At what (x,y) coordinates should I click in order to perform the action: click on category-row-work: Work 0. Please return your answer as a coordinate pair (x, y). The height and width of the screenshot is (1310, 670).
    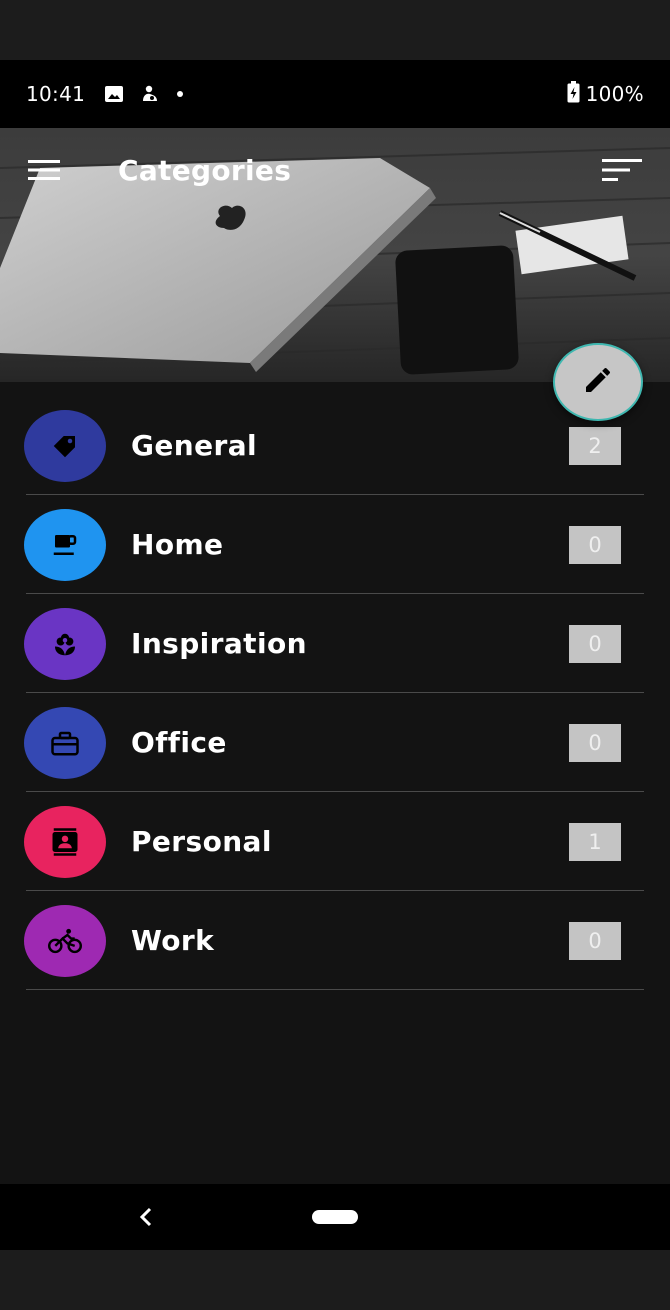
    Looking at the image, I should click on (335, 940).